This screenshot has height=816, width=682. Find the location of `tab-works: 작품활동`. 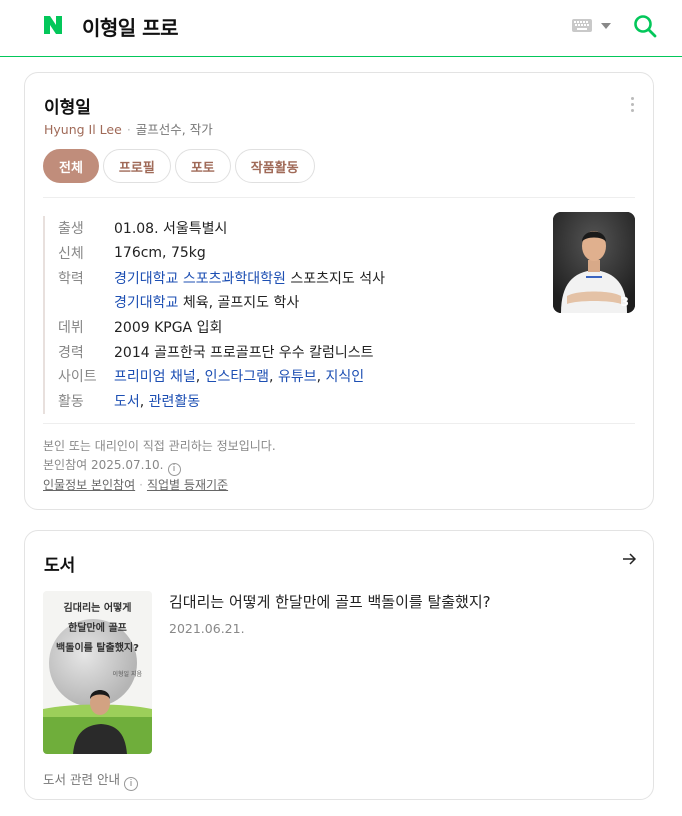

tab-works: 작품활동 is located at coordinates (274, 166).